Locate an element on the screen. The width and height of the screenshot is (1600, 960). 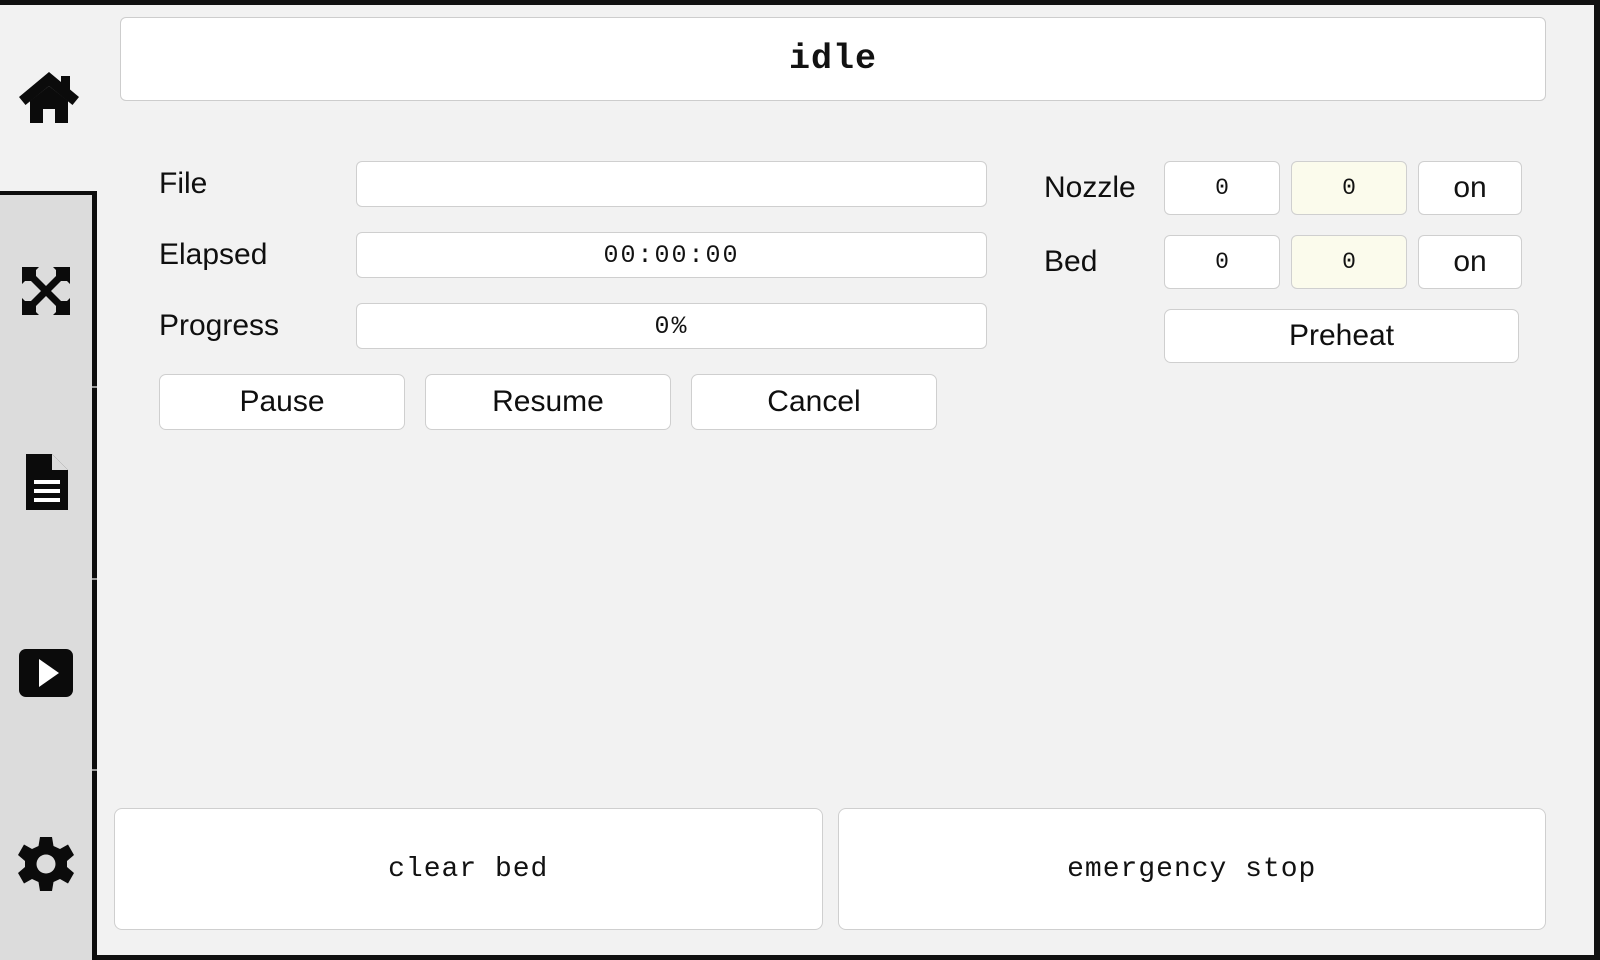
document-icon is located at coordinates (46, 482).